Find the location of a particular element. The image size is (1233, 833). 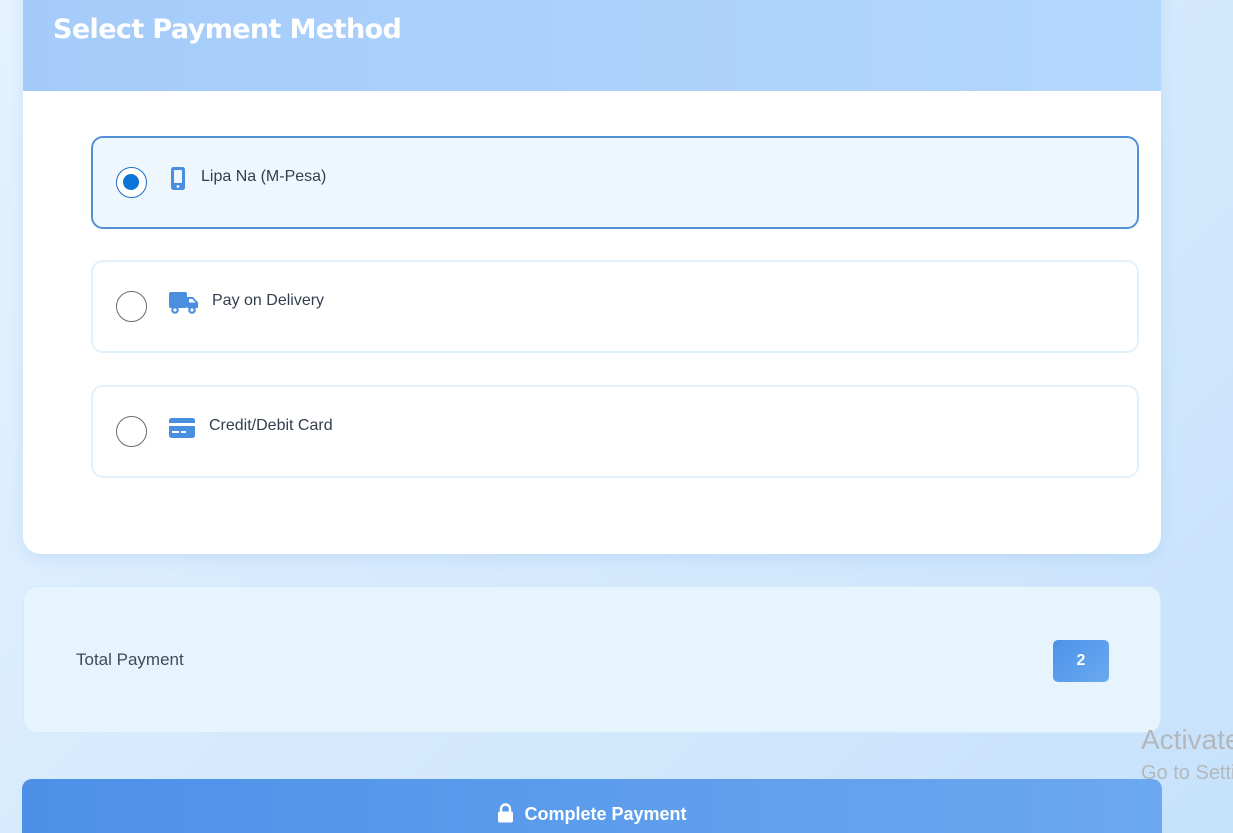

credit-card-icon is located at coordinates (182, 430).